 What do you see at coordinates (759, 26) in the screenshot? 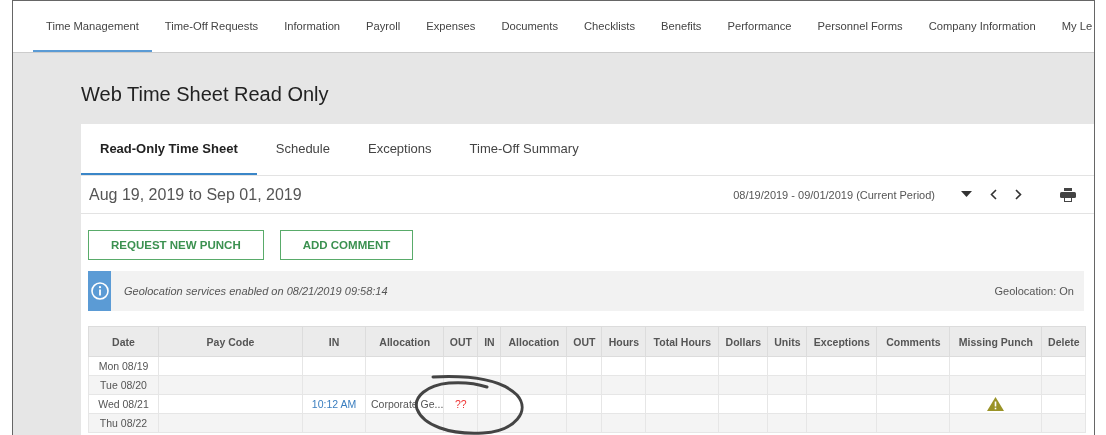
I see `nav-tab: Performance` at bounding box center [759, 26].